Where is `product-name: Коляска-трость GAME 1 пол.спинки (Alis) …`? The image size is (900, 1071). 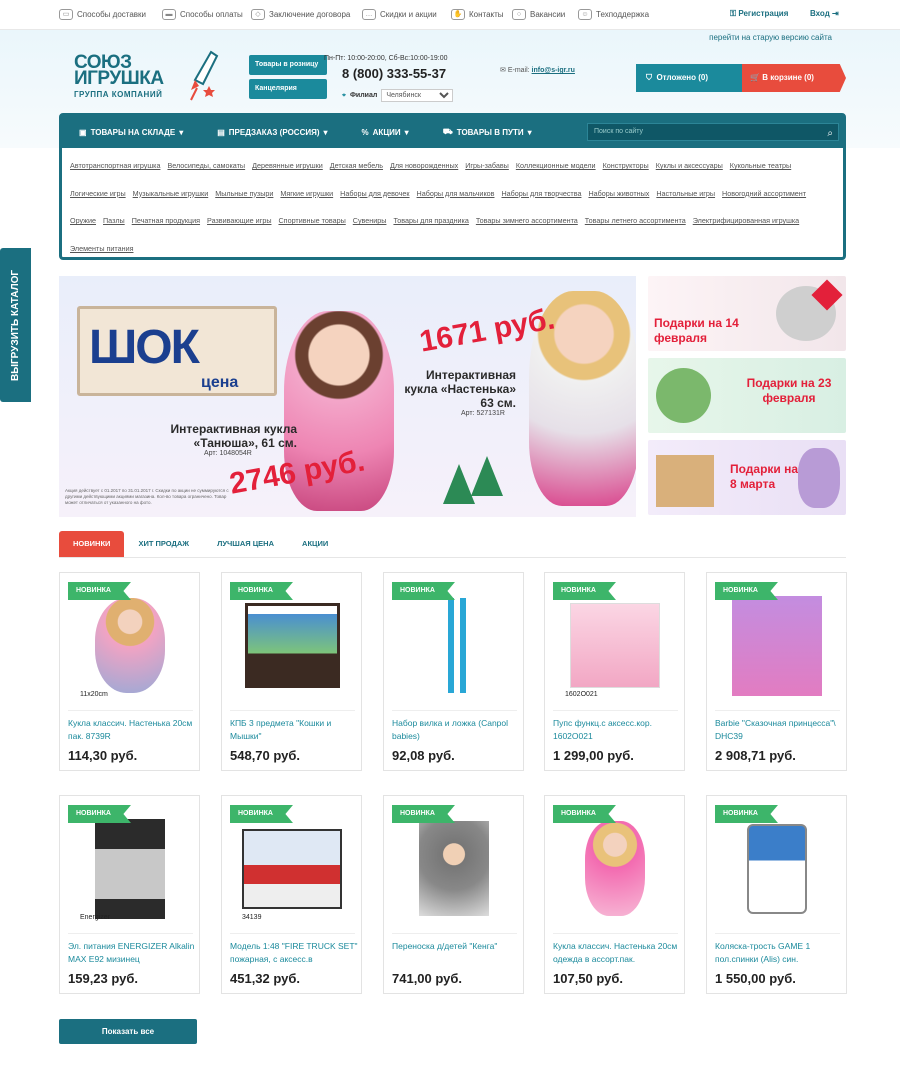
product-name: Коляска-трость GAME 1 пол.спинки (Alis) … is located at coordinates (780, 953).